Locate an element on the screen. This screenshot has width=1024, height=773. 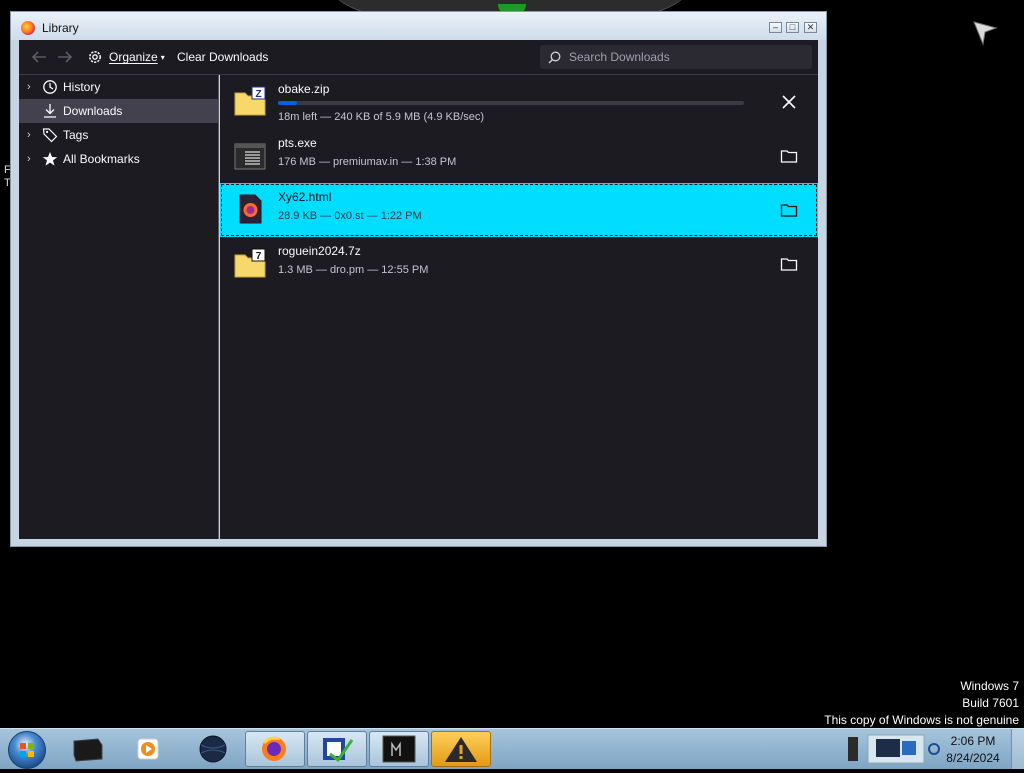
show-desktop-button is located at coordinates (1017, 749).